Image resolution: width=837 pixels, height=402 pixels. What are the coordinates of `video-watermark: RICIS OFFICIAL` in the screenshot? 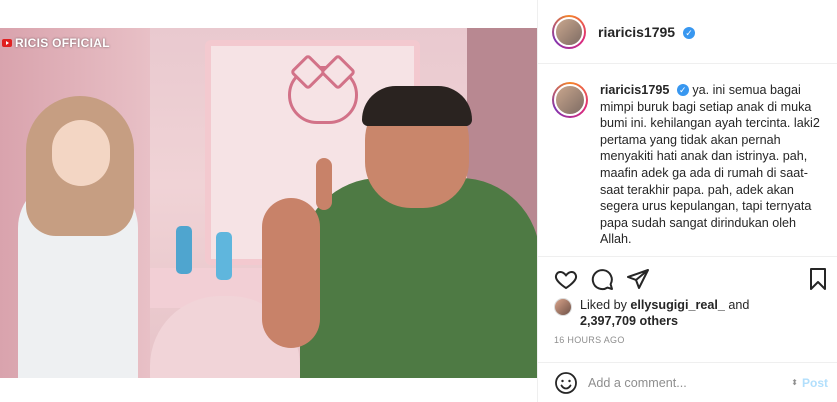 It's located at (56, 43).